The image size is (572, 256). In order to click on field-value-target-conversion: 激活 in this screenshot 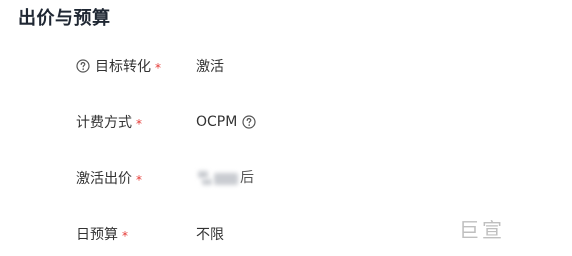, I will do `click(210, 66)`.